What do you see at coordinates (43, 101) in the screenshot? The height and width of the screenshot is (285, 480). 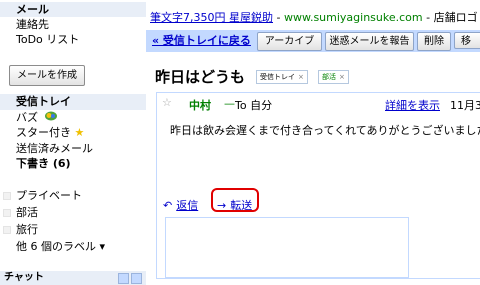 I see `sidebar-item-label: 受信トレイ` at bounding box center [43, 101].